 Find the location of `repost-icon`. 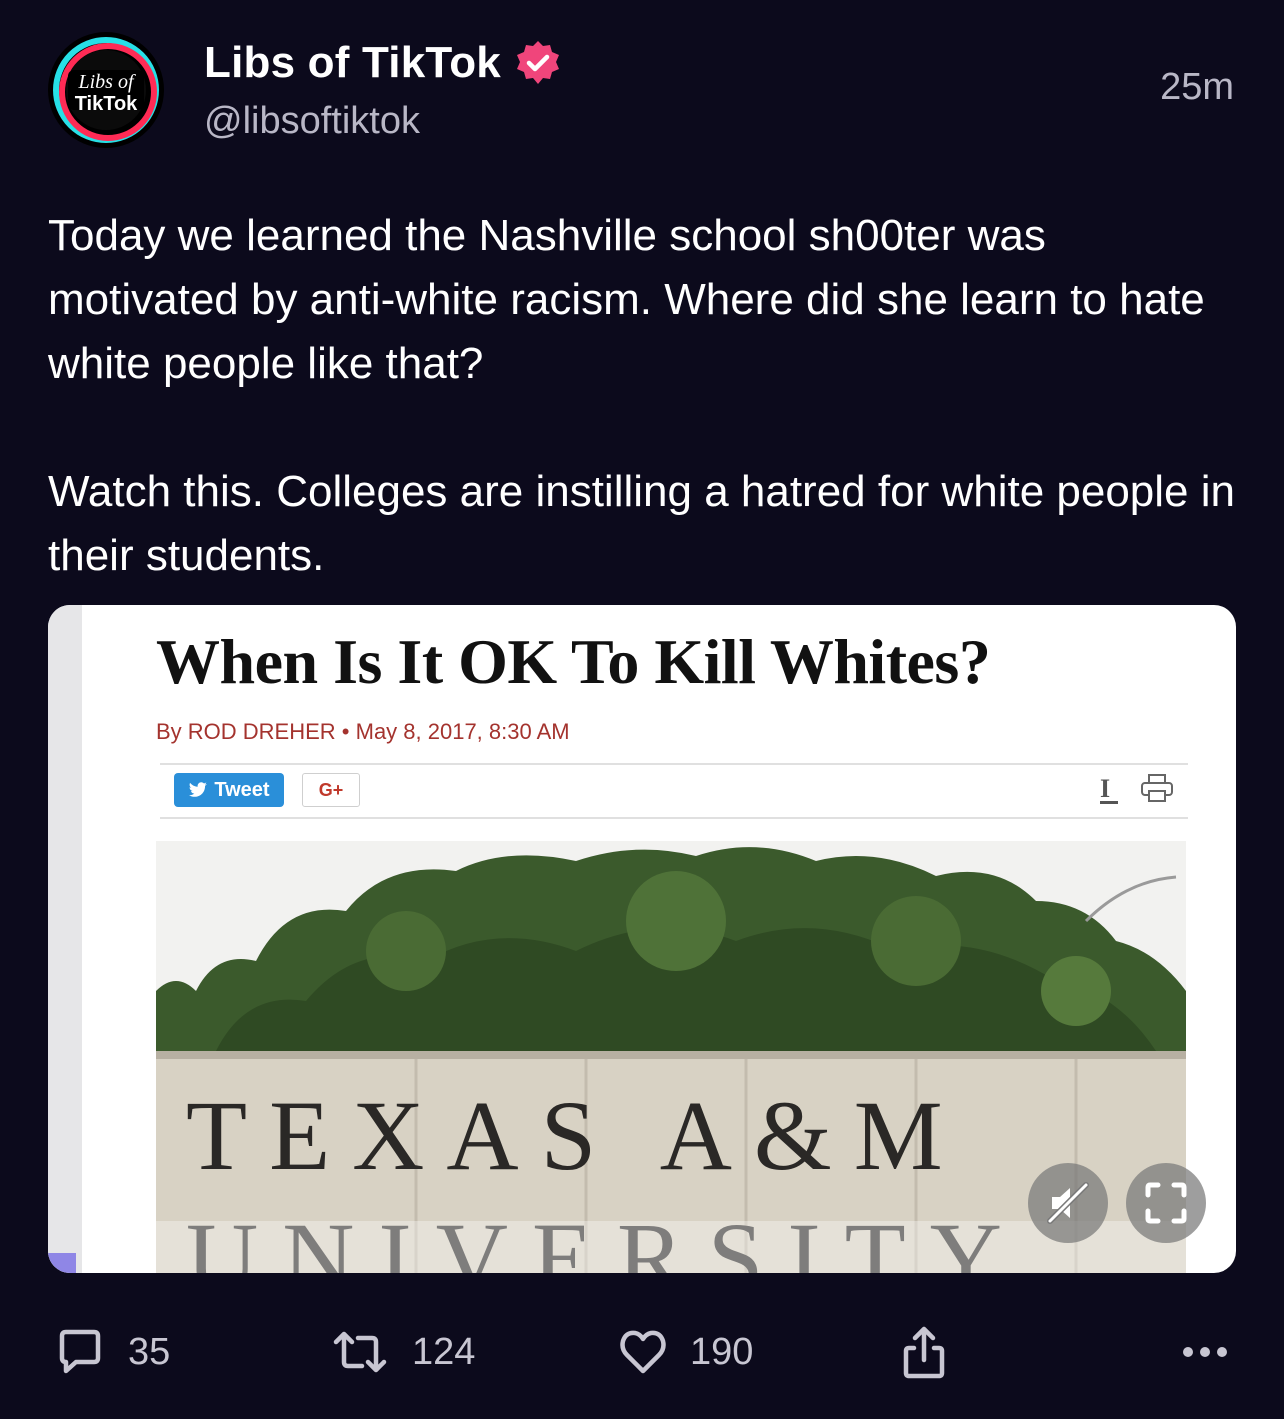

repost-icon is located at coordinates (360, 1352).